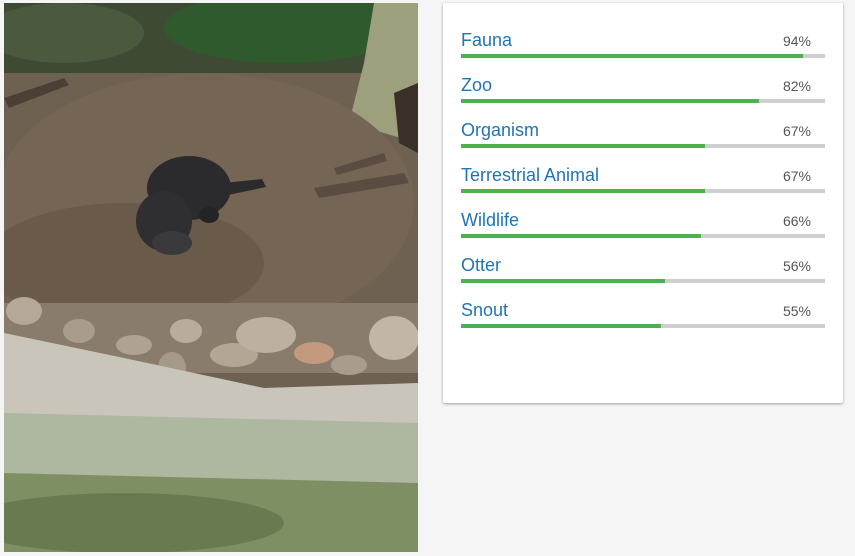 The height and width of the screenshot is (556, 855). What do you see at coordinates (796, 221) in the screenshot?
I see `label-score: 66%` at bounding box center [796, 221].